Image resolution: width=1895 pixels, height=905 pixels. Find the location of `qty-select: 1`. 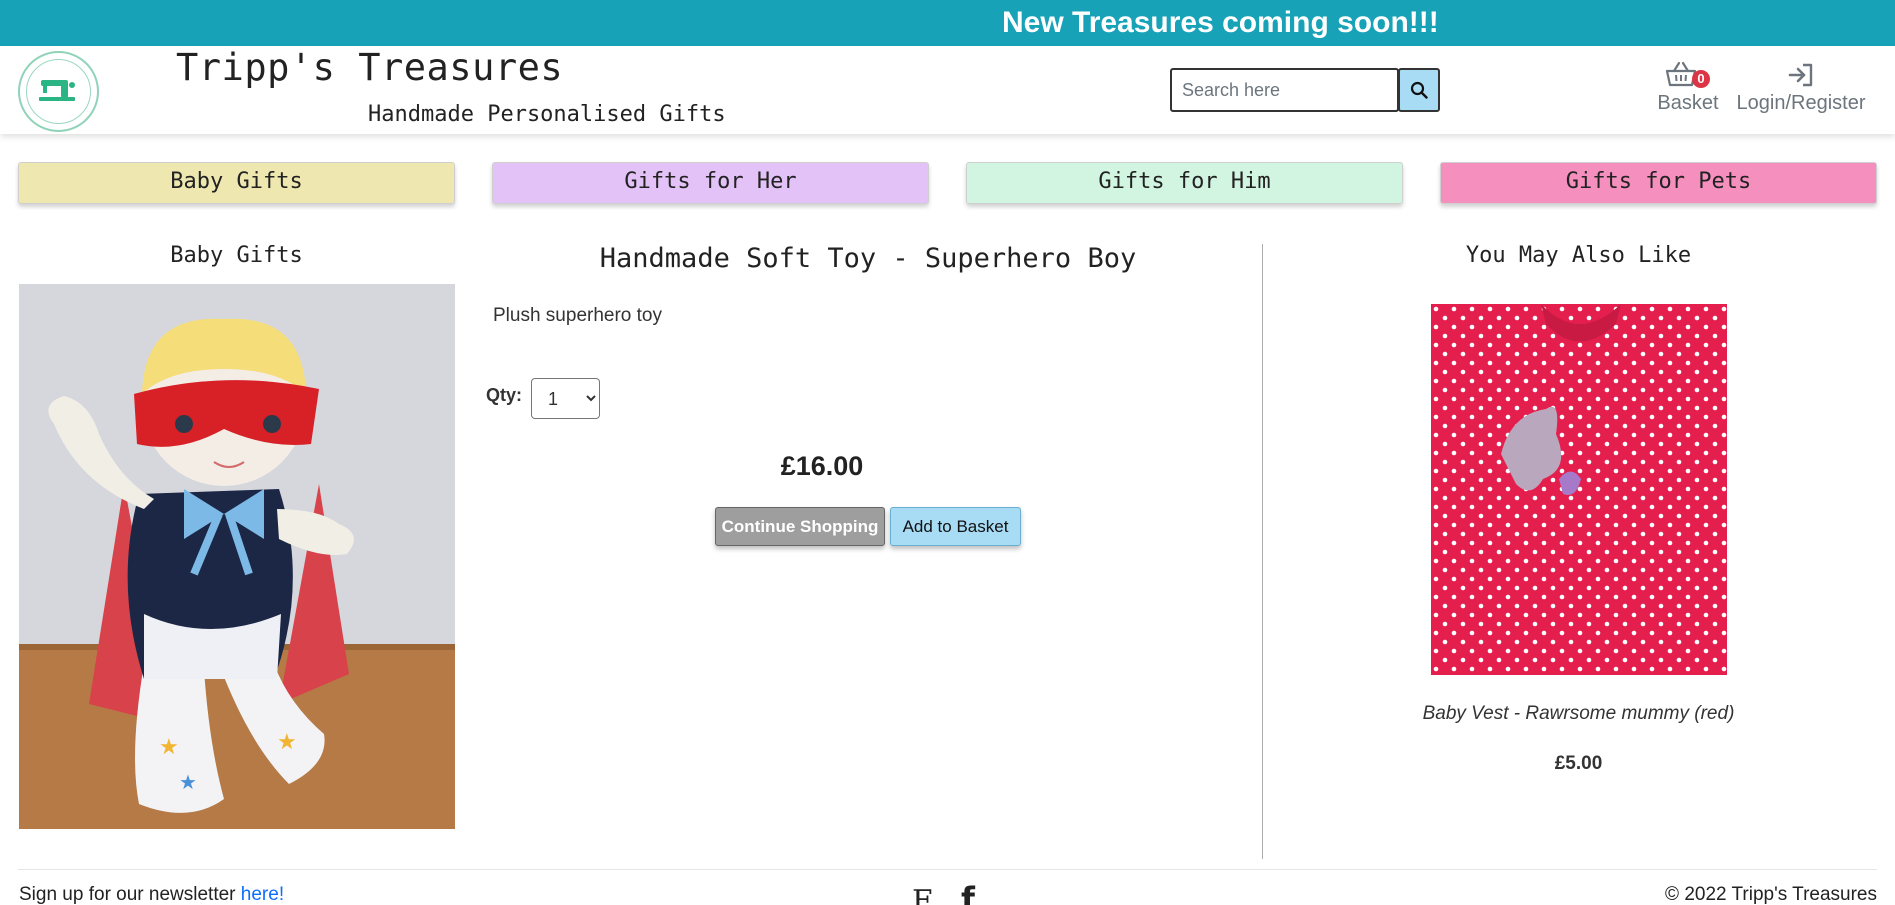

qty-select: 1 is located at coordinates (565, 398).